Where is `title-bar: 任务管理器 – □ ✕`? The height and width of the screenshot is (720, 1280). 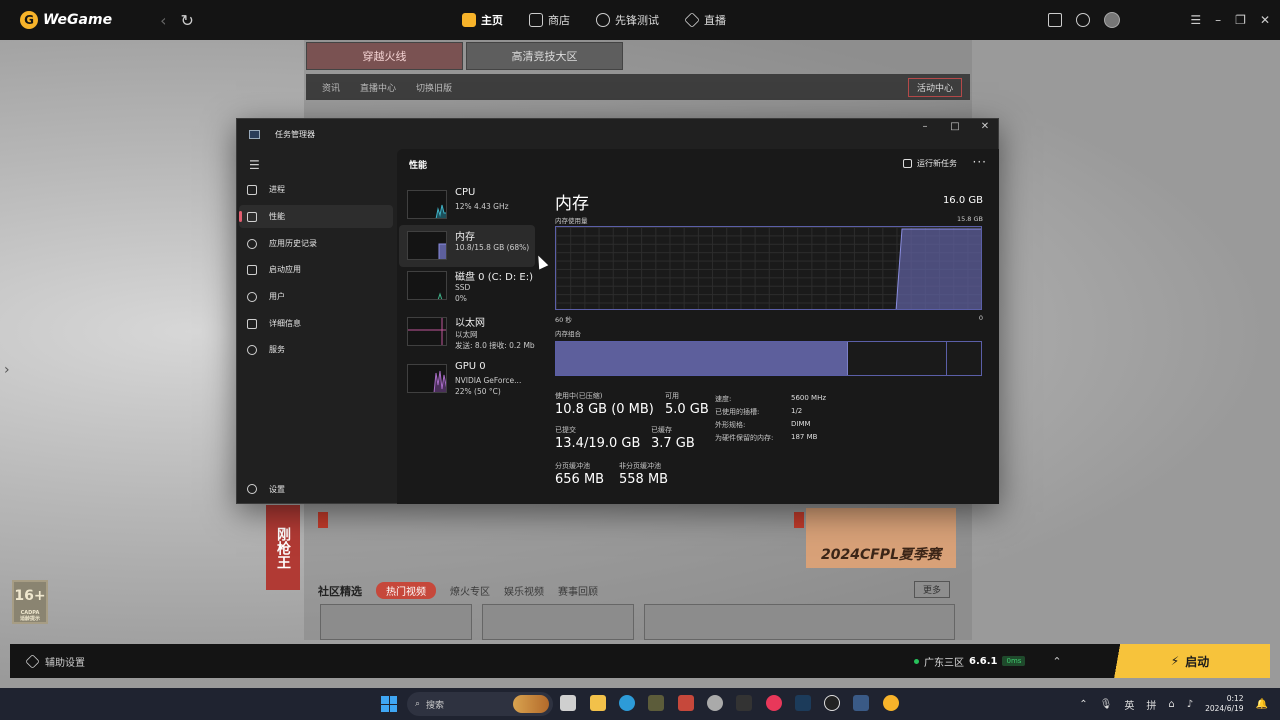 title-bar: 任务管理器 – □ ✕ is located at coordinates (618, 134).